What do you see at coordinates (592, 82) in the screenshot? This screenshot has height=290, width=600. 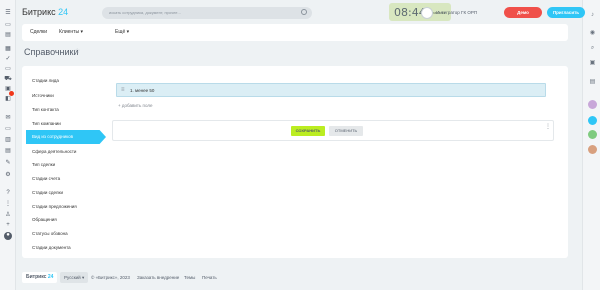 I see `chat-list-icon: ▤` at bounding box center [592, 82].